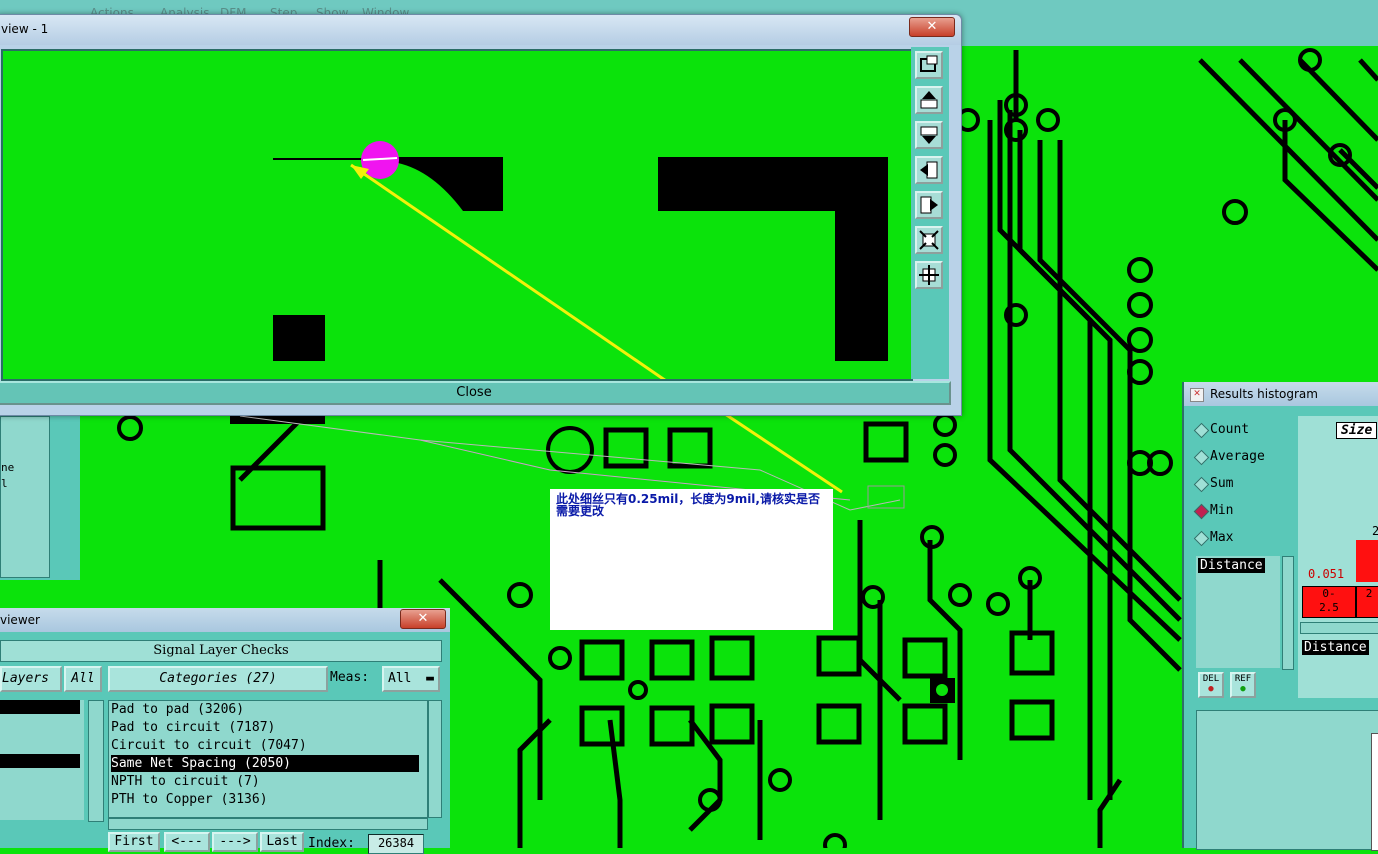 Image resolution: width=1378 pixels, height=854 pixels. Describe the element at coordinates (235, 842) in the screenshot. I see `next-button: --->` at that location.